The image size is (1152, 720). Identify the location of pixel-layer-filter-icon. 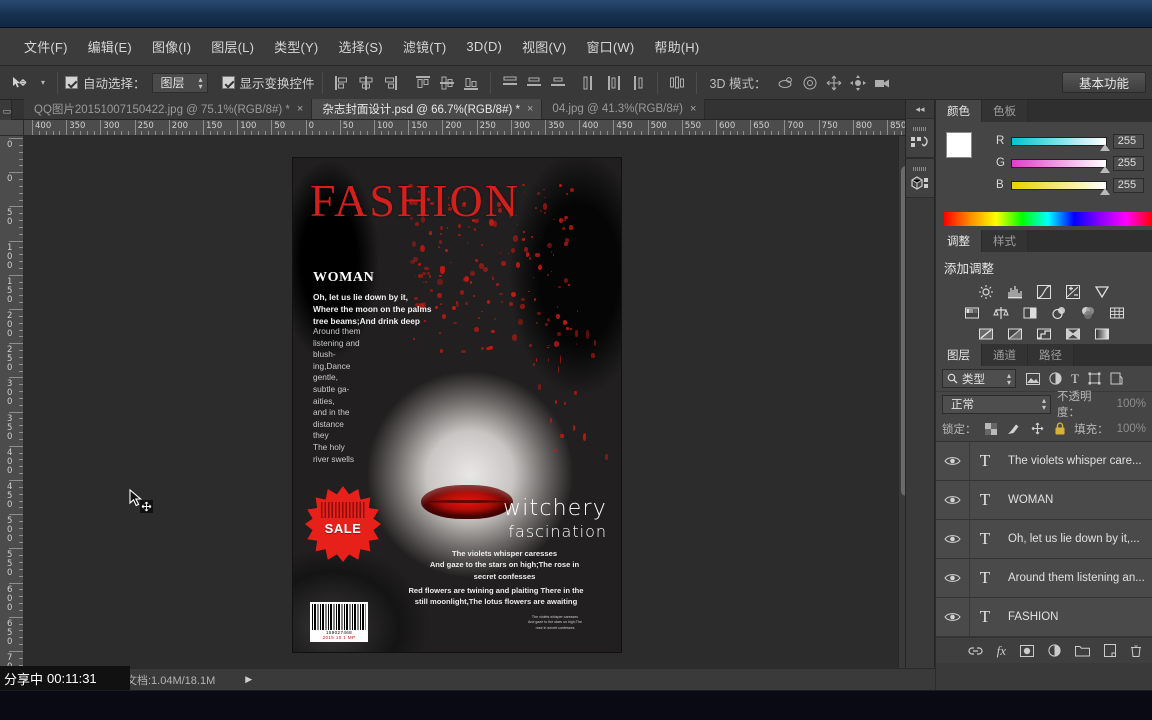
(1033, 378).